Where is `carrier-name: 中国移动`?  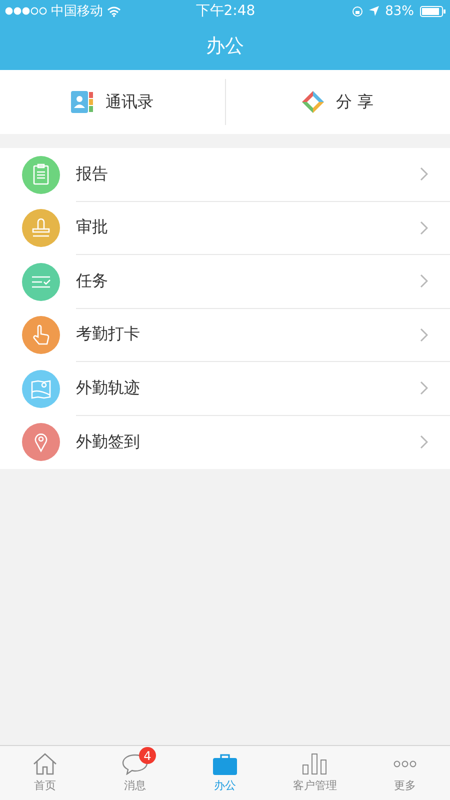 carrier-name: 中国移动 is located at coordinates (77, 11).